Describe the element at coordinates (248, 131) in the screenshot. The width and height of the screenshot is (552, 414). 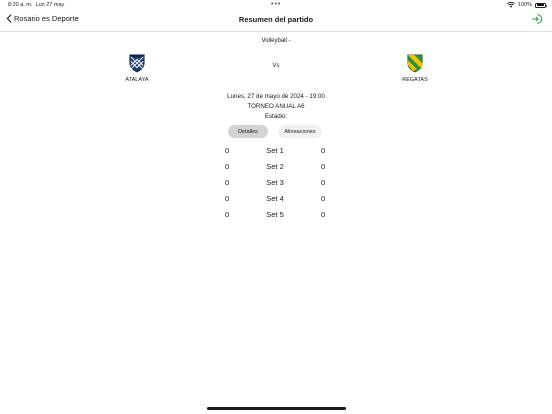
I see `tab-details: Detalles` at that location.